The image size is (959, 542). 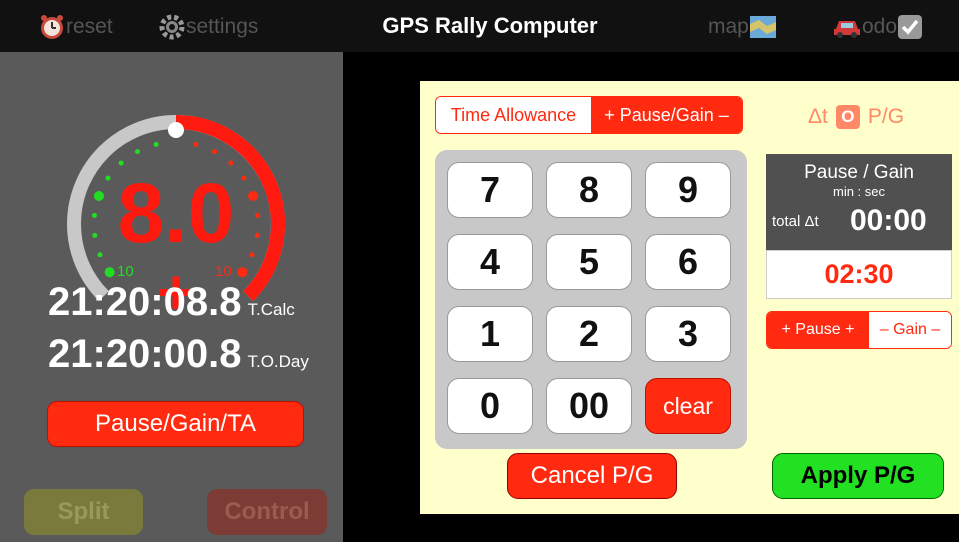 I want to click on map-label: map, so click(x=728, y=26).